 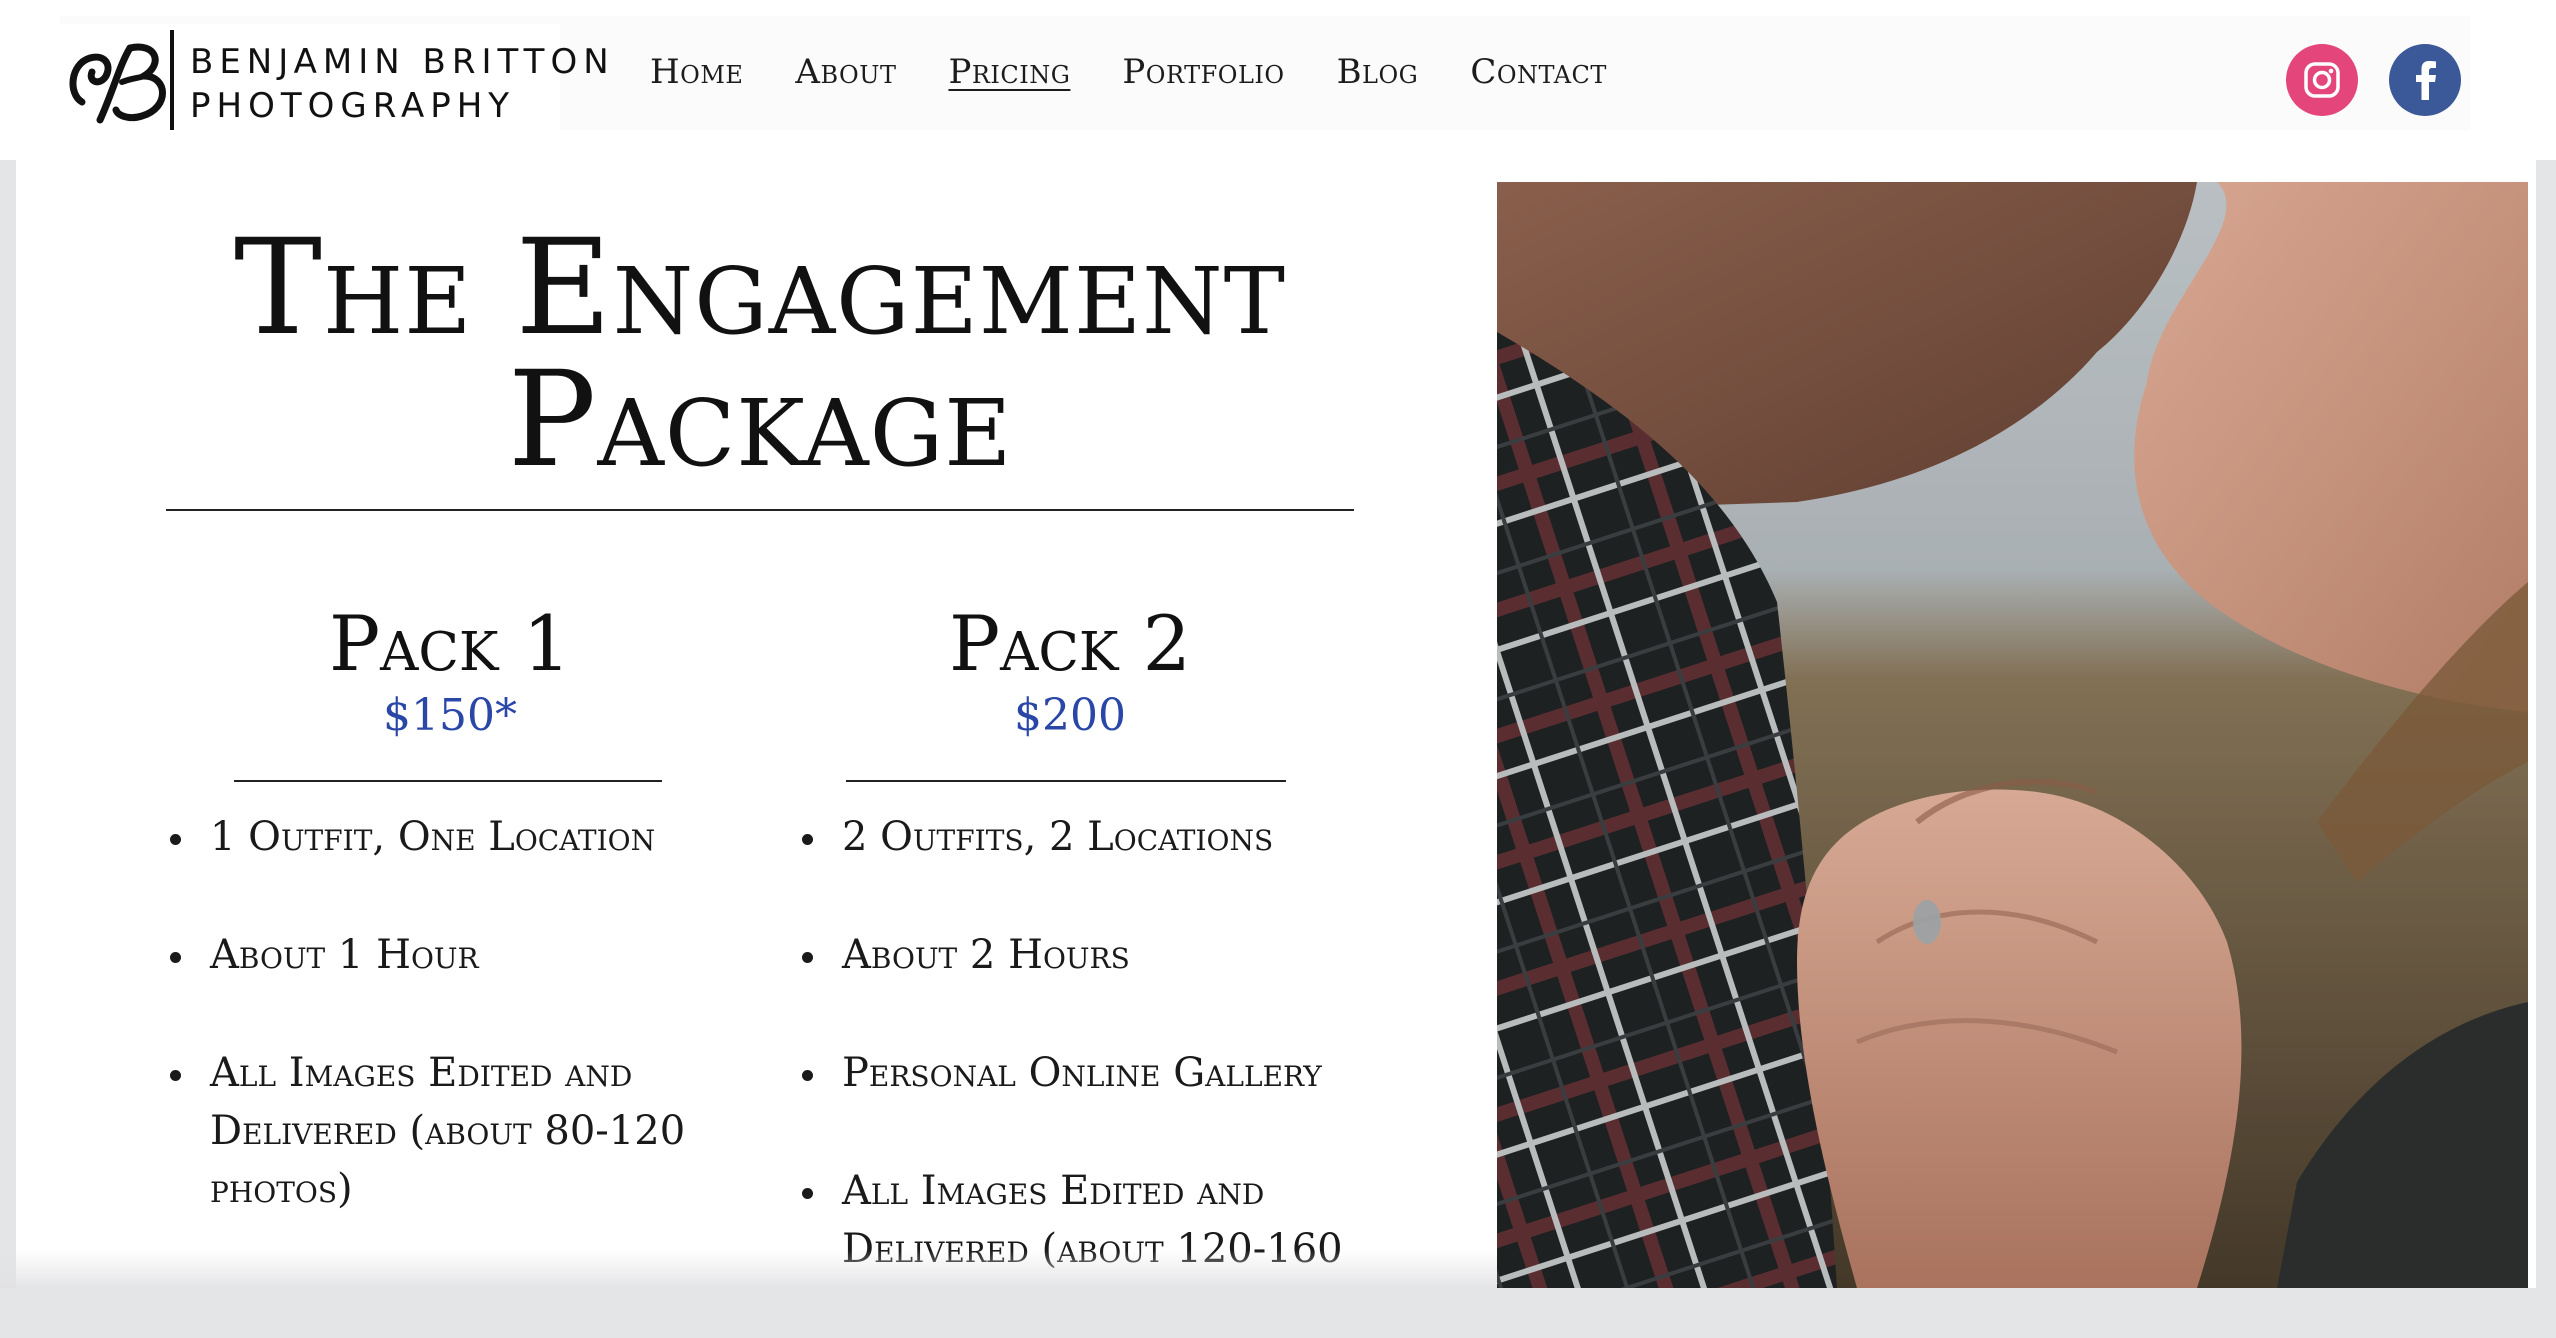 I want to click on brand-name: BENJAMIN BRITTON PHOTOGRAPHY, so click(x=402, y=84).